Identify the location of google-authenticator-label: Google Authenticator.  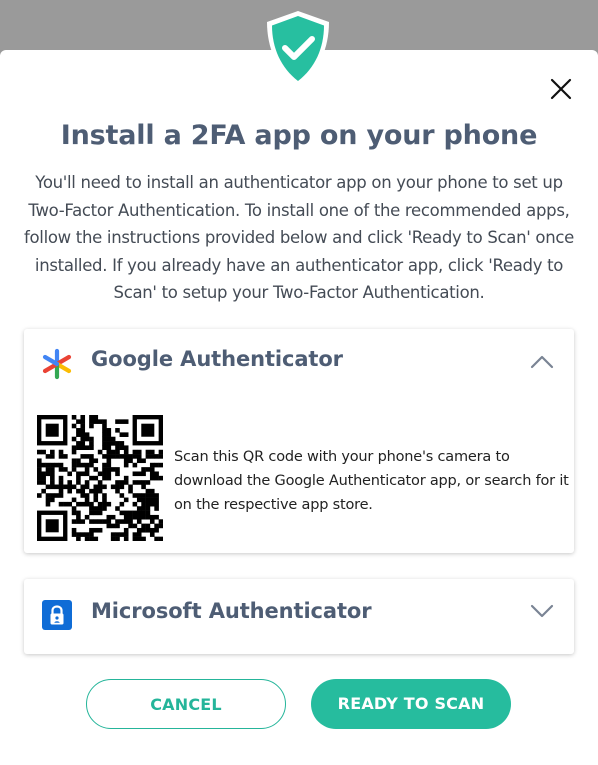
(217, 359).